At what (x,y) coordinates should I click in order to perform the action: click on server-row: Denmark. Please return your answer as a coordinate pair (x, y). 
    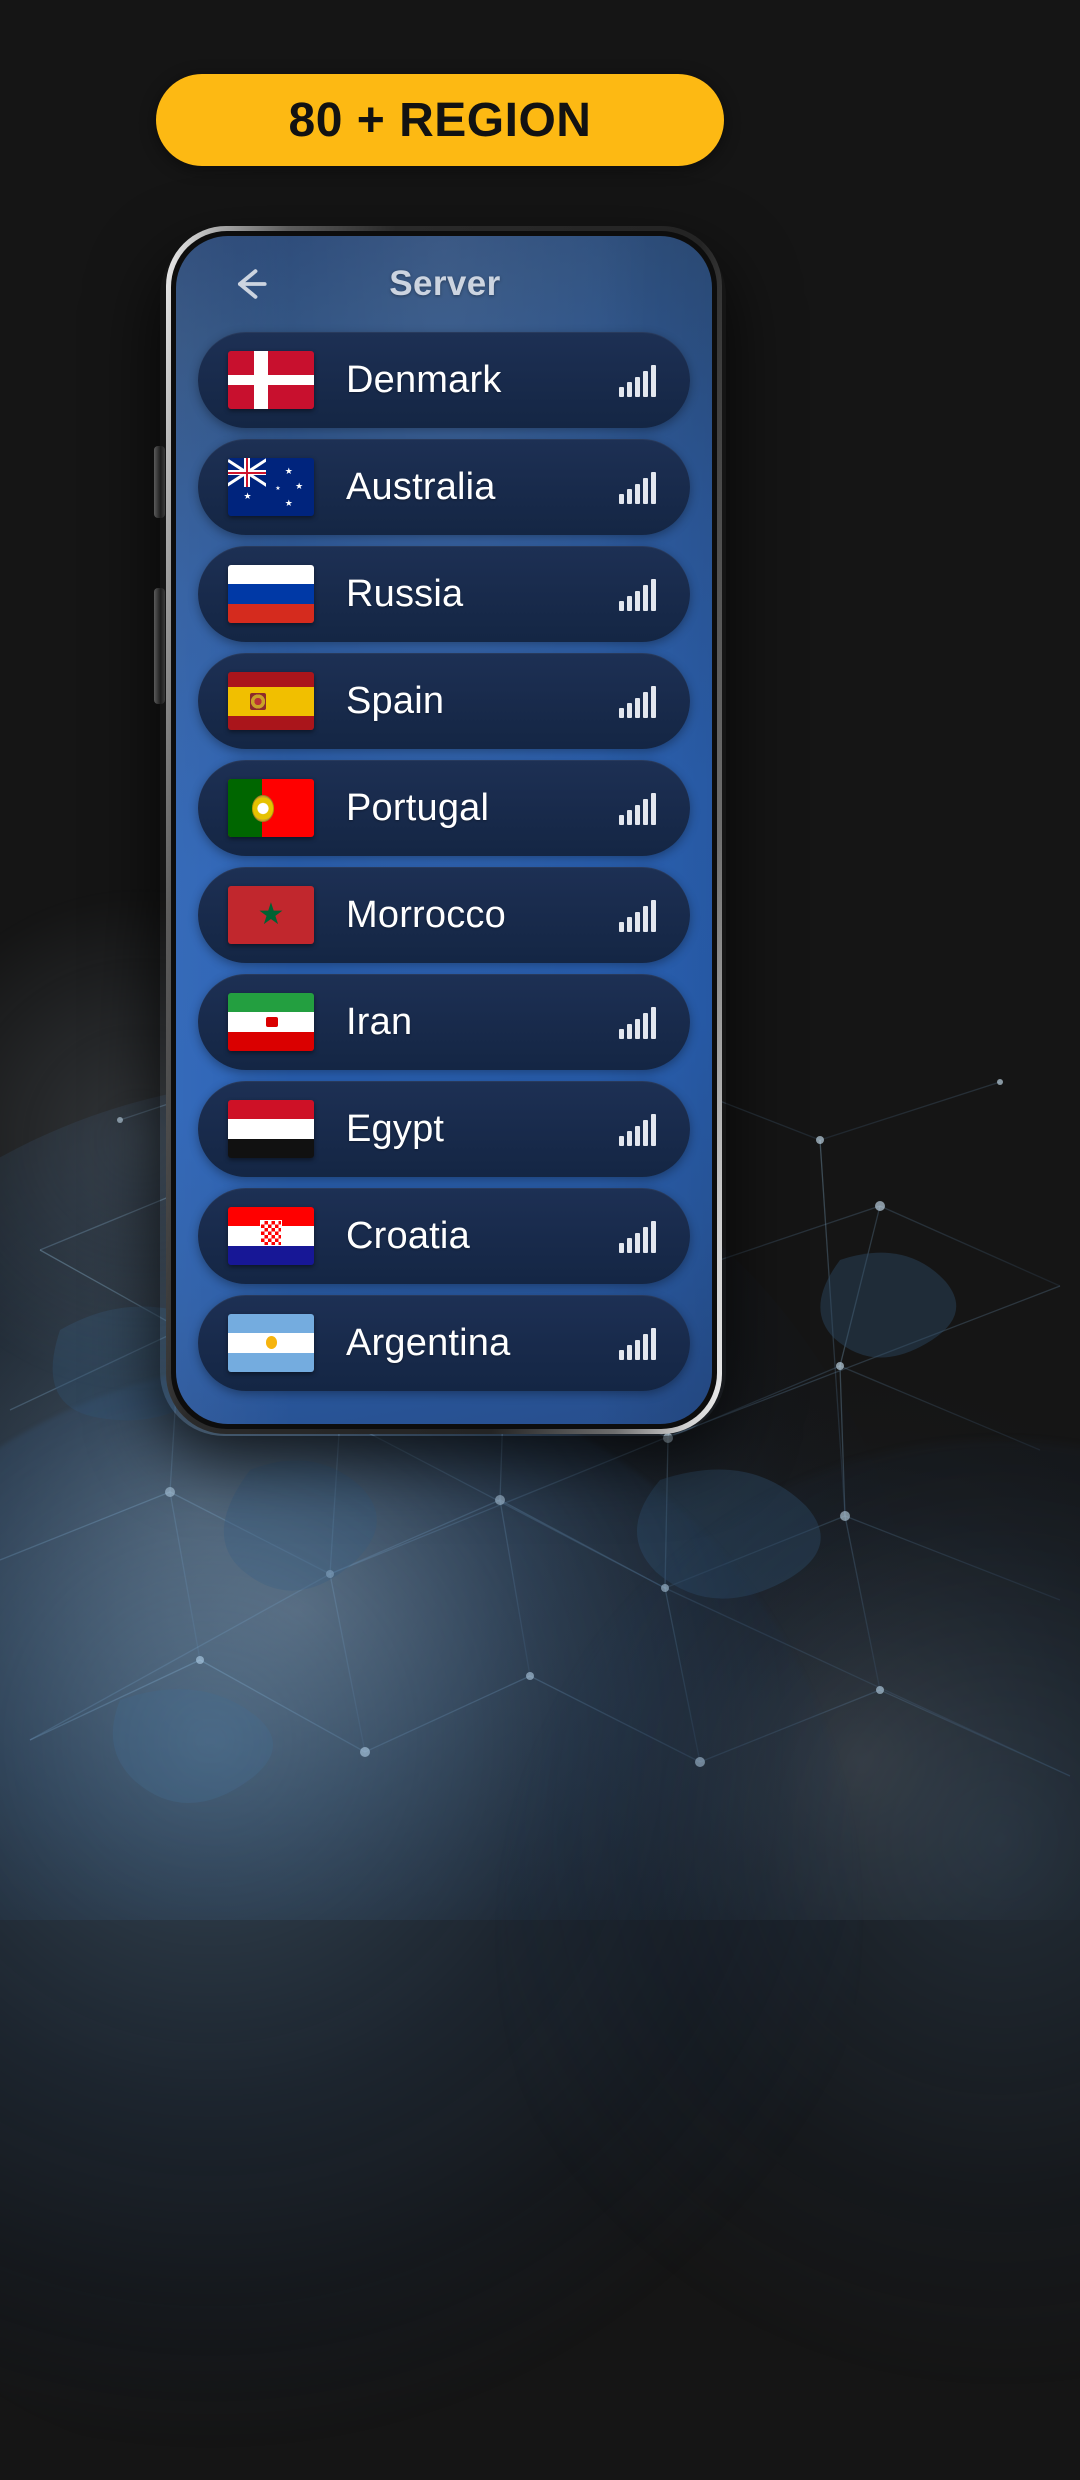
    Looking at the image, I should click on (444, 380).